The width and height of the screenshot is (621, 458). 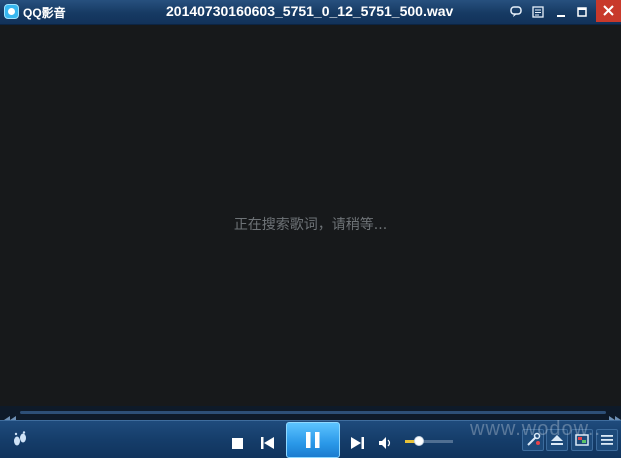 I want to click on next-button, so click(x=357, y=443).